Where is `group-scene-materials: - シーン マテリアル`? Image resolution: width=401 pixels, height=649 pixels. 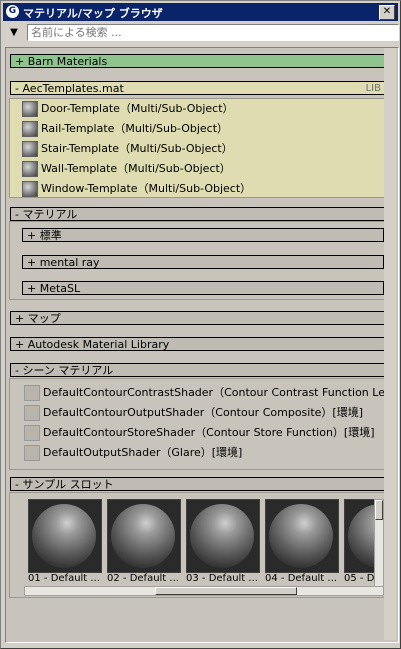
group-scene-materials: - シーン マテリアル is located at coordinates (198, 370).